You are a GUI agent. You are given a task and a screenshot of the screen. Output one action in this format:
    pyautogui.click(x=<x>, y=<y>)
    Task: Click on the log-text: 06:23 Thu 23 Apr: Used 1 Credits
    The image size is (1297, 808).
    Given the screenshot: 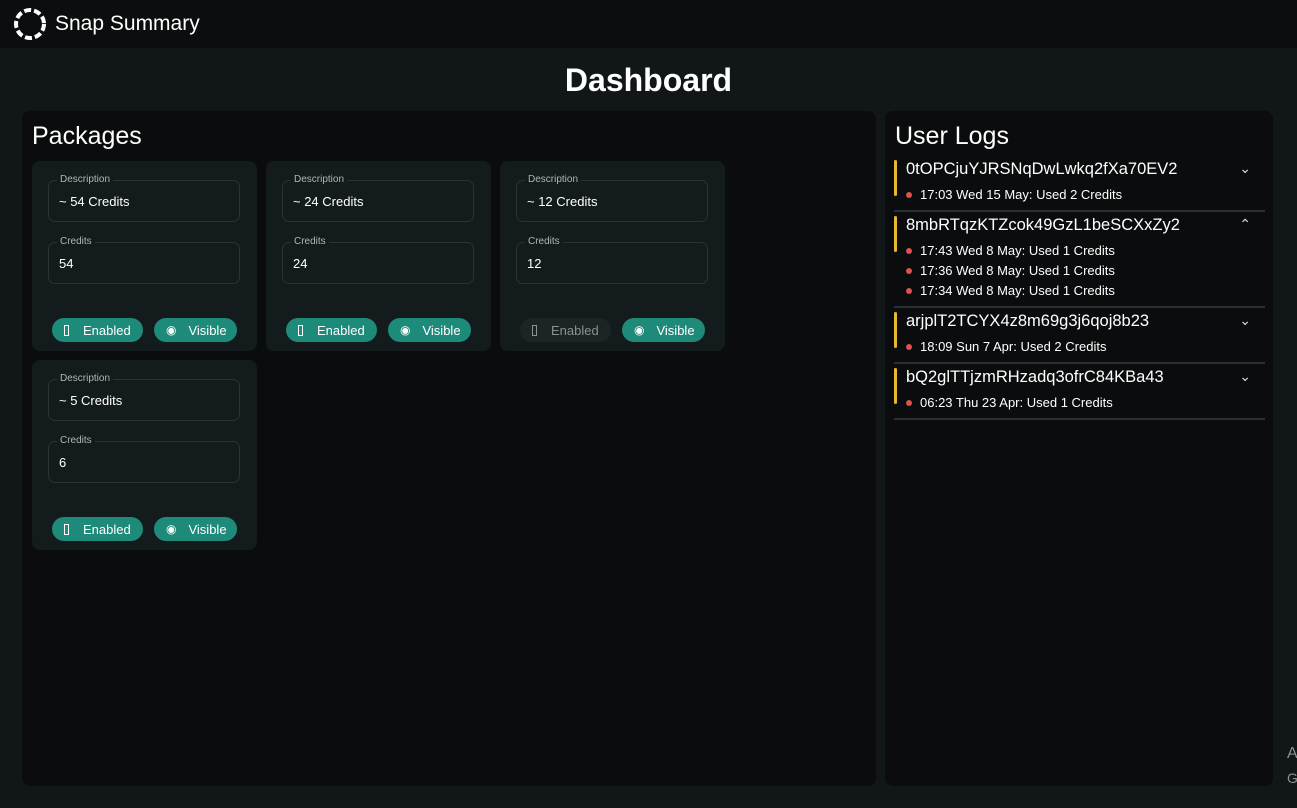 What is the action you would take?
    pyautogui.click(x=1016, y=402)
    